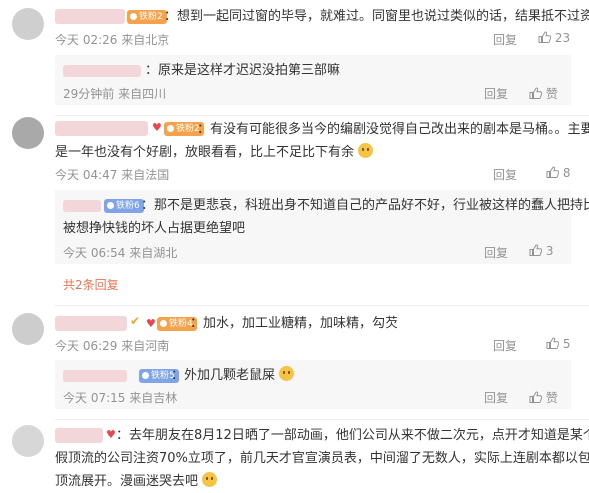 The width and height of the screenshot is (589, 493). What do you see at coordinates (214, 152) in the screenshot?
I see `comment-text-line2: 是一年也没有个好剧，放眼看看，比上不足比下有余` at bounding box center [214, 152].